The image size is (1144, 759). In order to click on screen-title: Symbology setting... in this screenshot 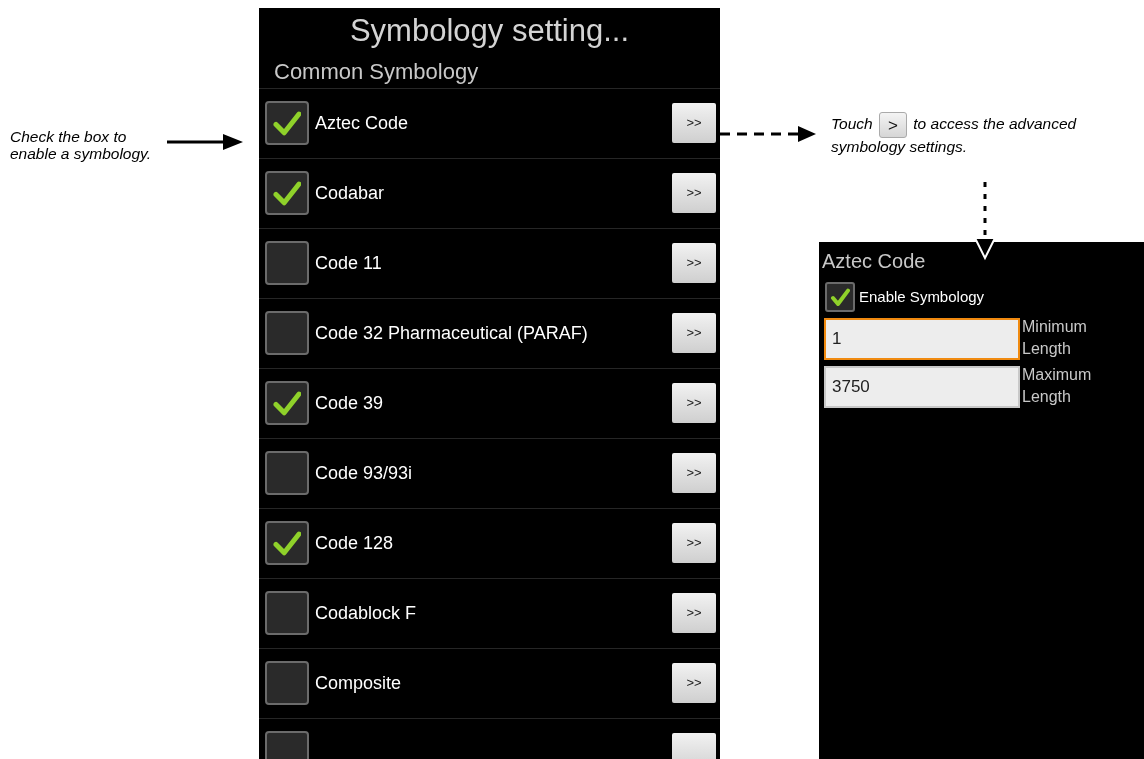, I will do `click(489, 31)`.